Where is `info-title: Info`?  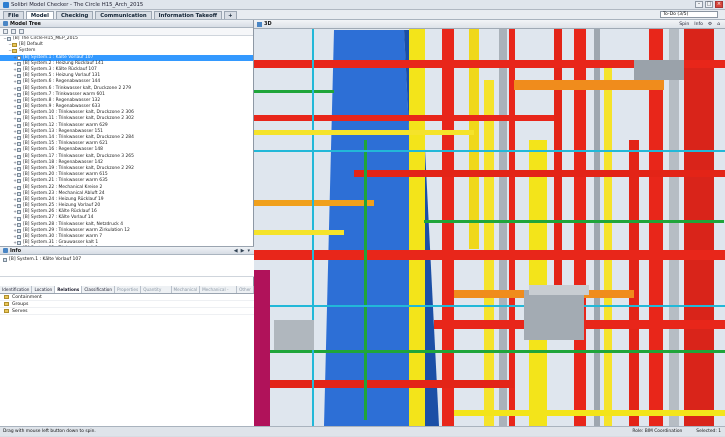
info-title: Info is located at coordinates (16, 250).